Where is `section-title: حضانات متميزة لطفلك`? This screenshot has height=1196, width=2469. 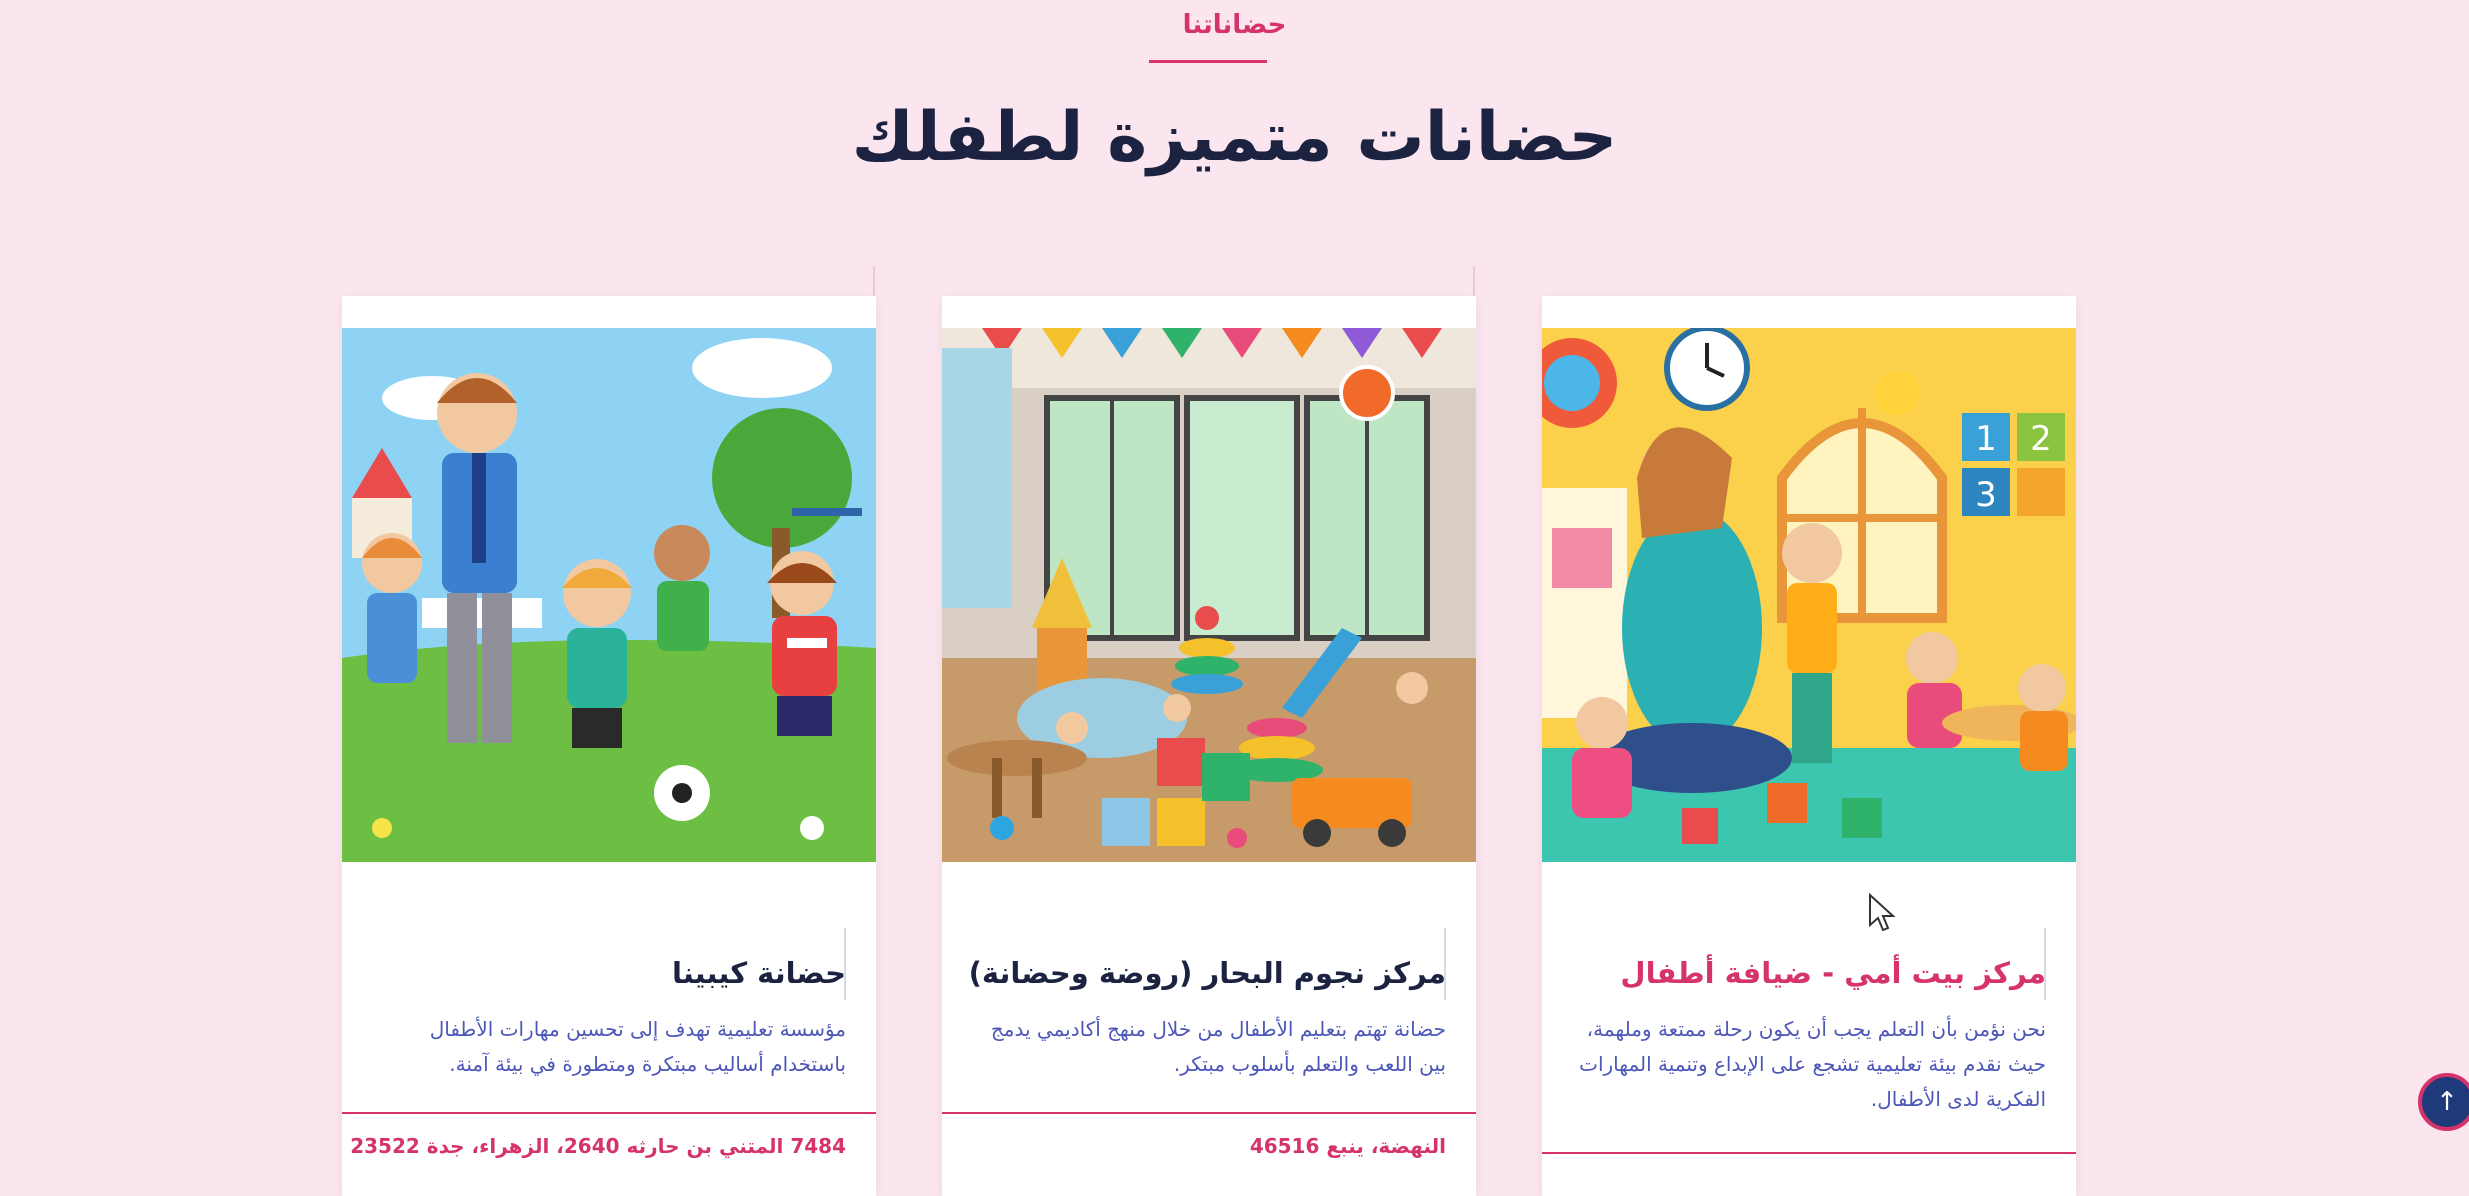 section-title: حضانات متميزة لطفلك is located at coordinates (1234, 137).